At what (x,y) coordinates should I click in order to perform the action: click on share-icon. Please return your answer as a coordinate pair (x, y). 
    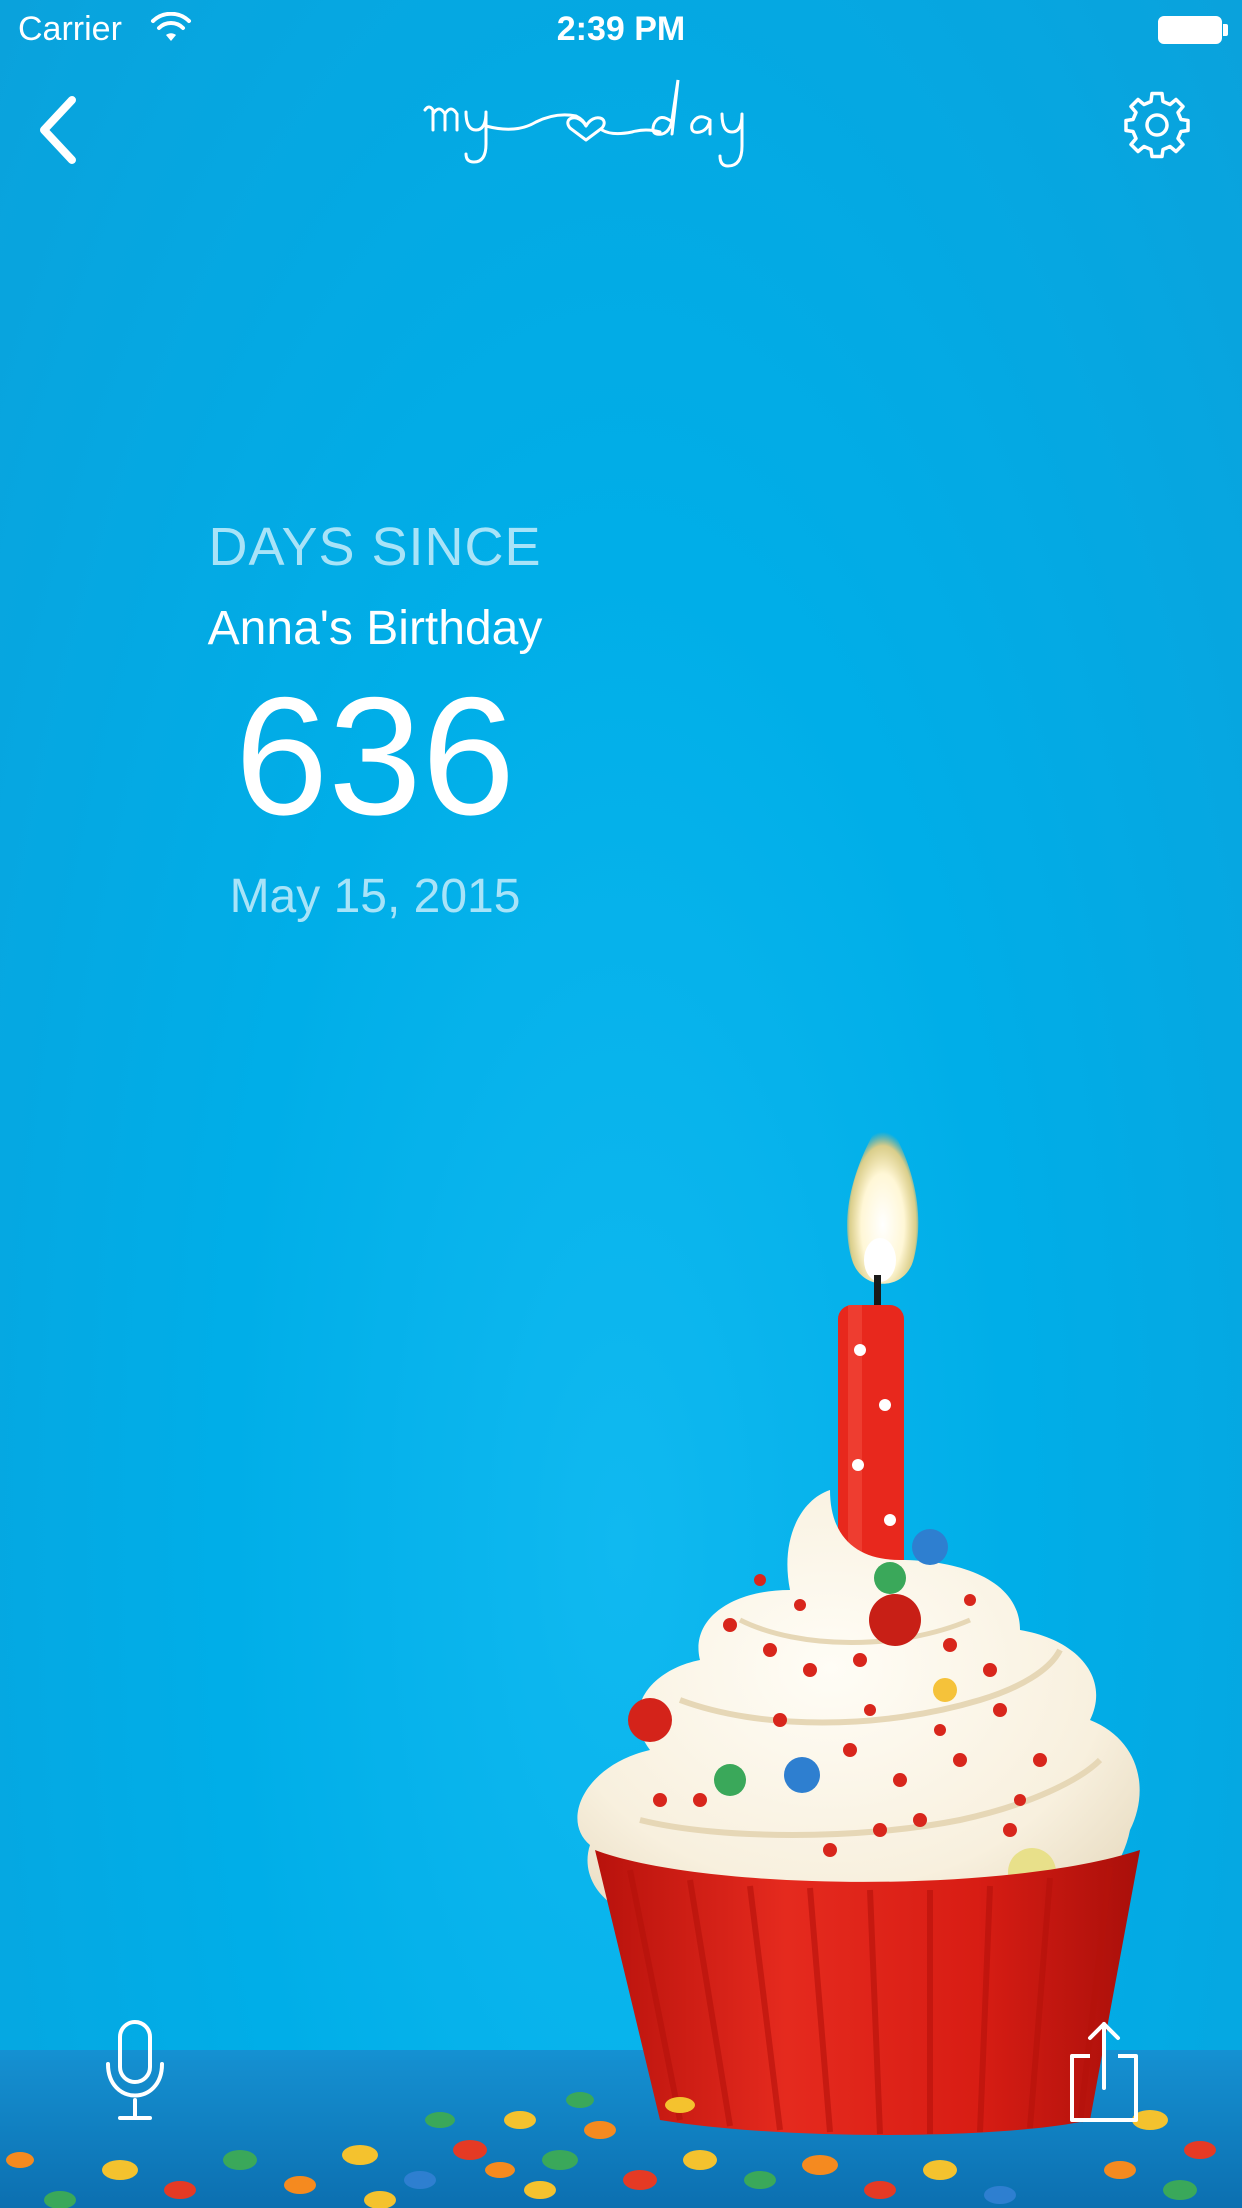
    Looking at the image, I should click on (1104, 2071).